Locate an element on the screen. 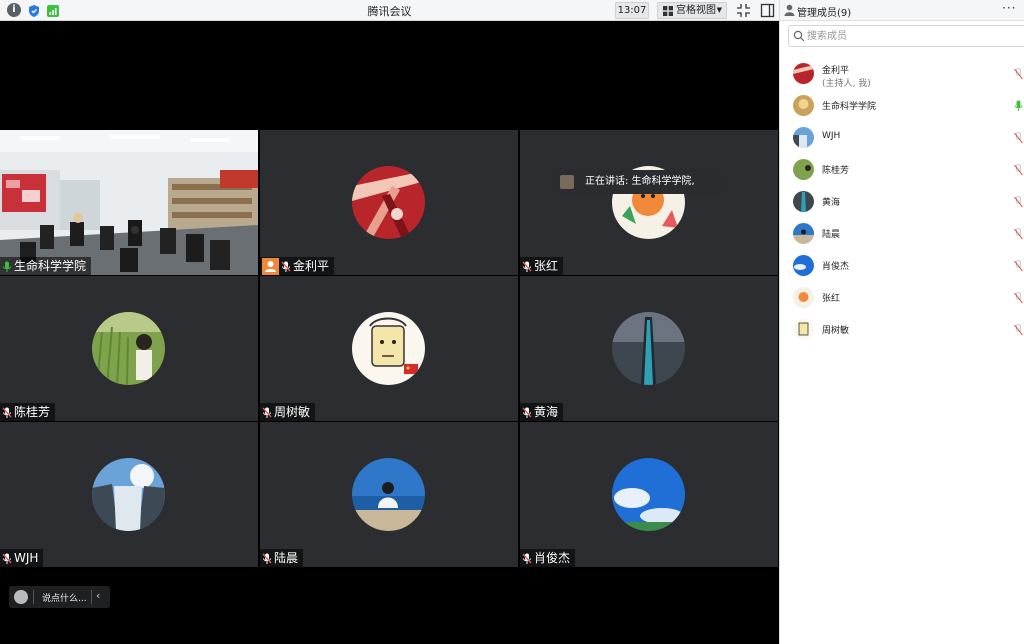  participant-nametag: 肖俊杰 is located at coordinates (548, 558).